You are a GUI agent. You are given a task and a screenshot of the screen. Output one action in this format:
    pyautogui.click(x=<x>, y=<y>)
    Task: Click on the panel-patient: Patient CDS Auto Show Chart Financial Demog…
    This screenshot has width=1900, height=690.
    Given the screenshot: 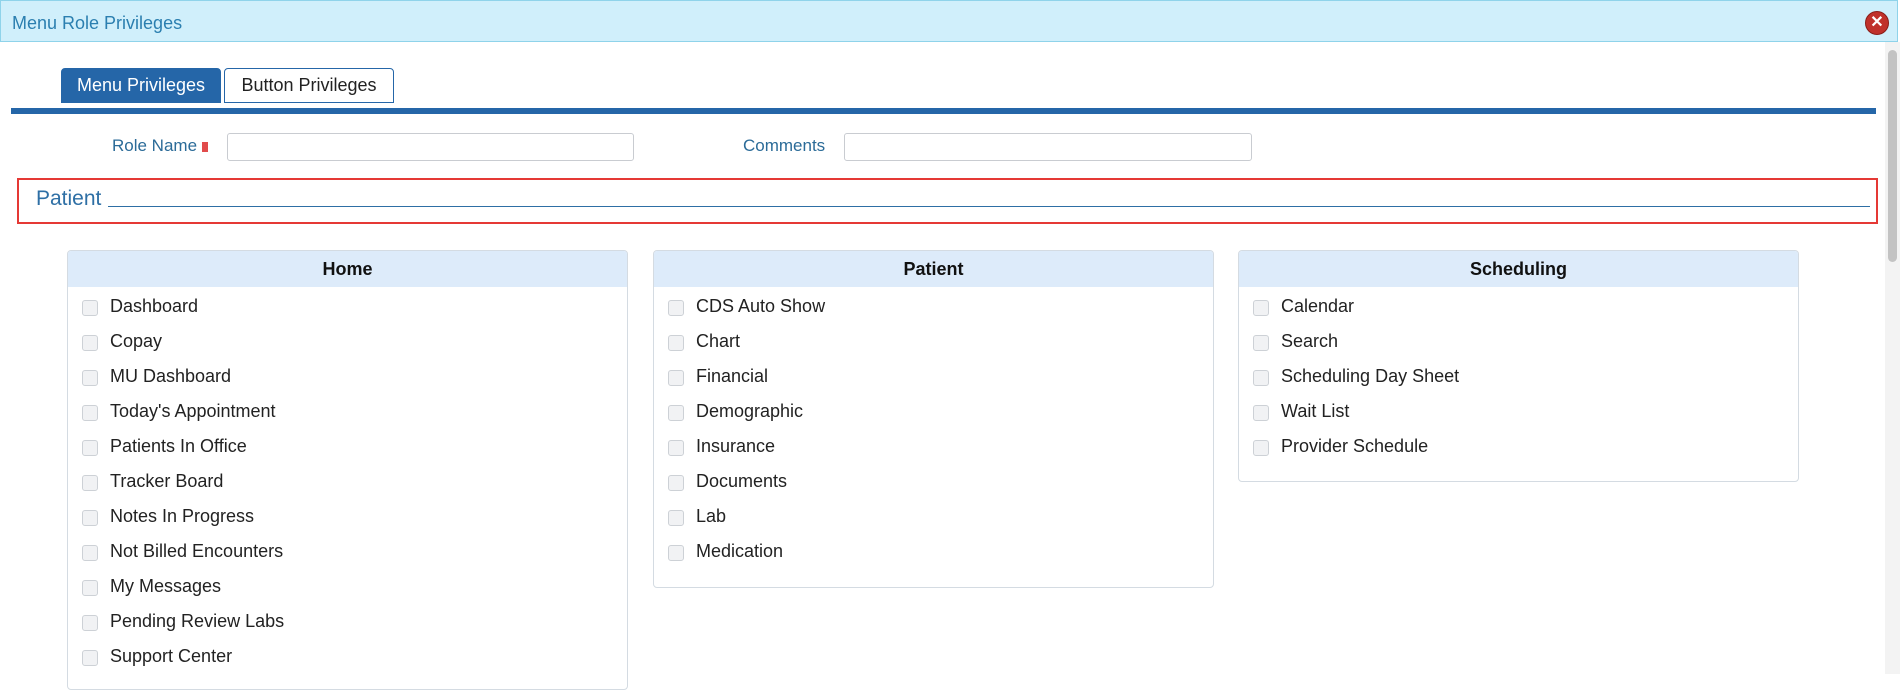 What is the action you would take?
    pyautogui.click(x=933, y=419)
    